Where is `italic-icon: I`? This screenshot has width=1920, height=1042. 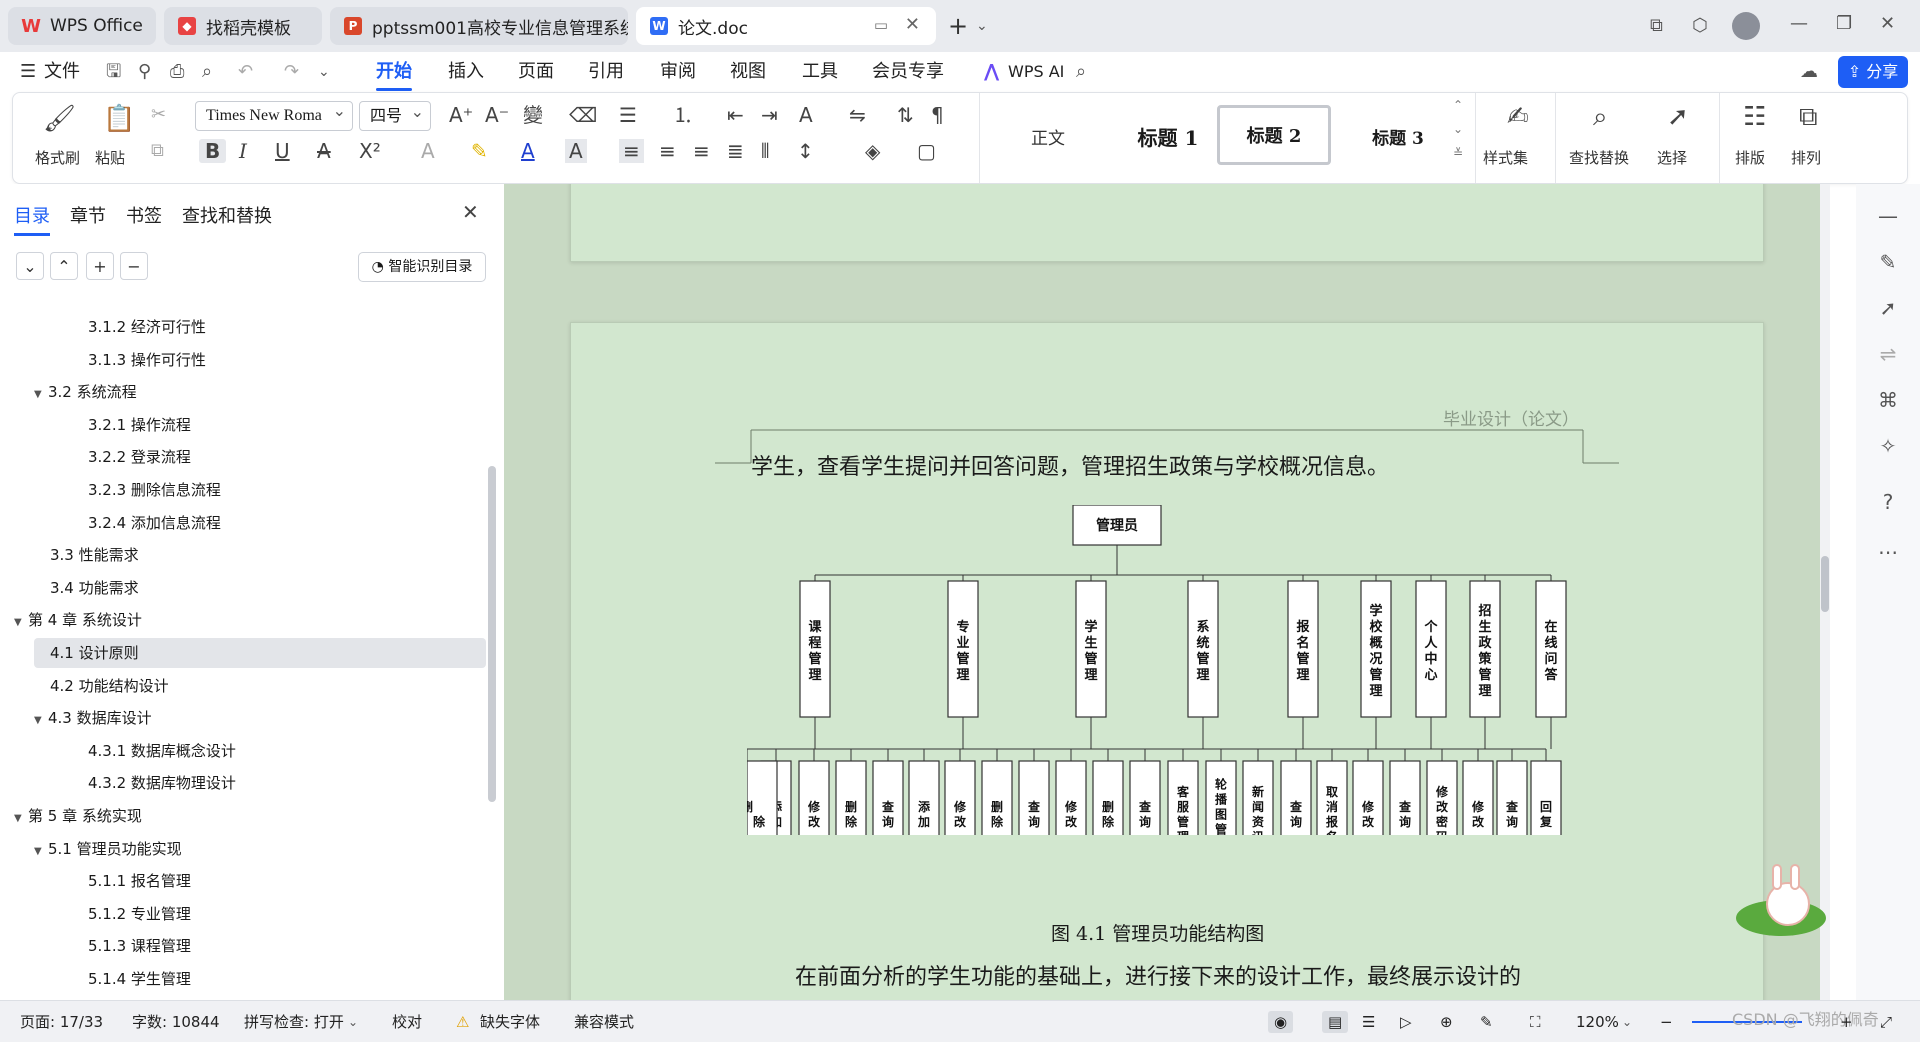
italic-icon: I is located at coordinates (243, 151).